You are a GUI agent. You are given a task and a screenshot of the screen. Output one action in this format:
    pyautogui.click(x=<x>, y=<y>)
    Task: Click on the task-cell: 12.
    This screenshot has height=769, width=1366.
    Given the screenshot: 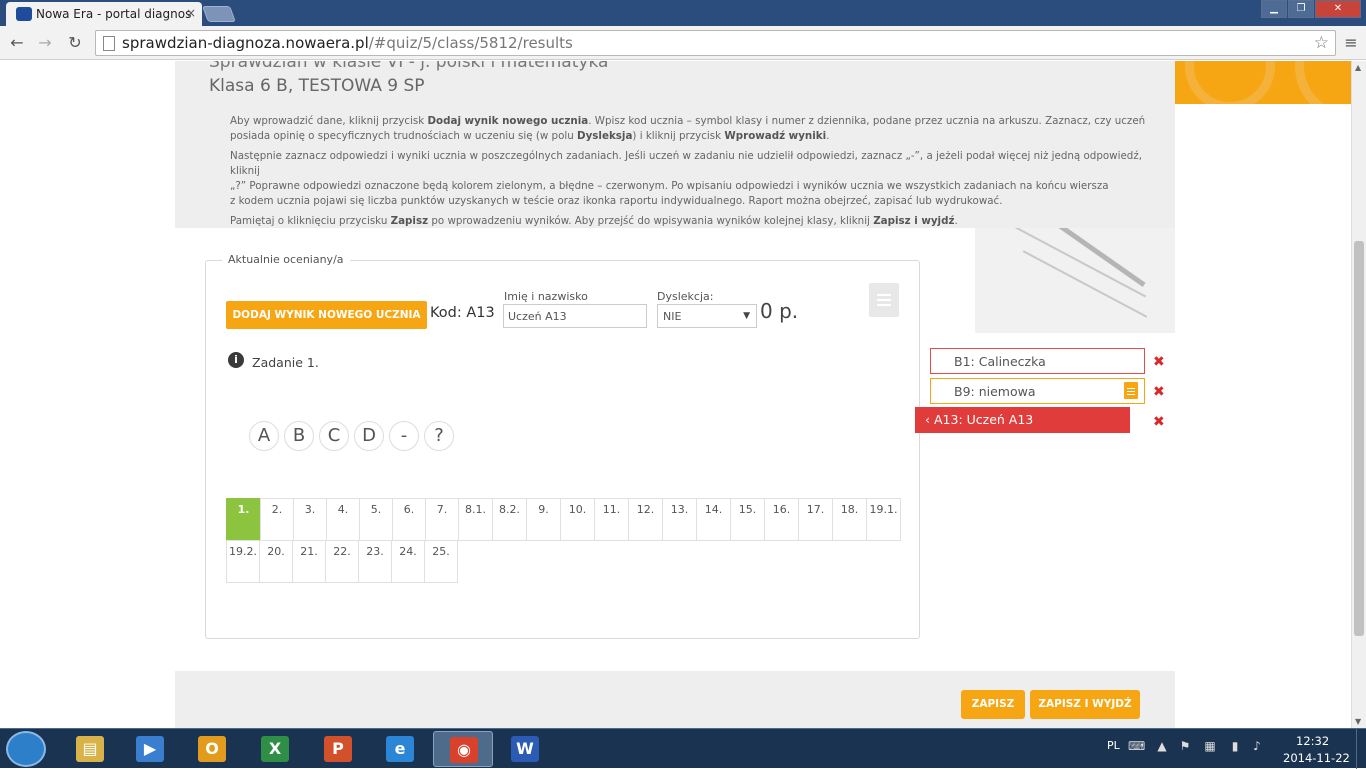 What is the action you would take?
    pyautogui.click(x=645, y=519)
    